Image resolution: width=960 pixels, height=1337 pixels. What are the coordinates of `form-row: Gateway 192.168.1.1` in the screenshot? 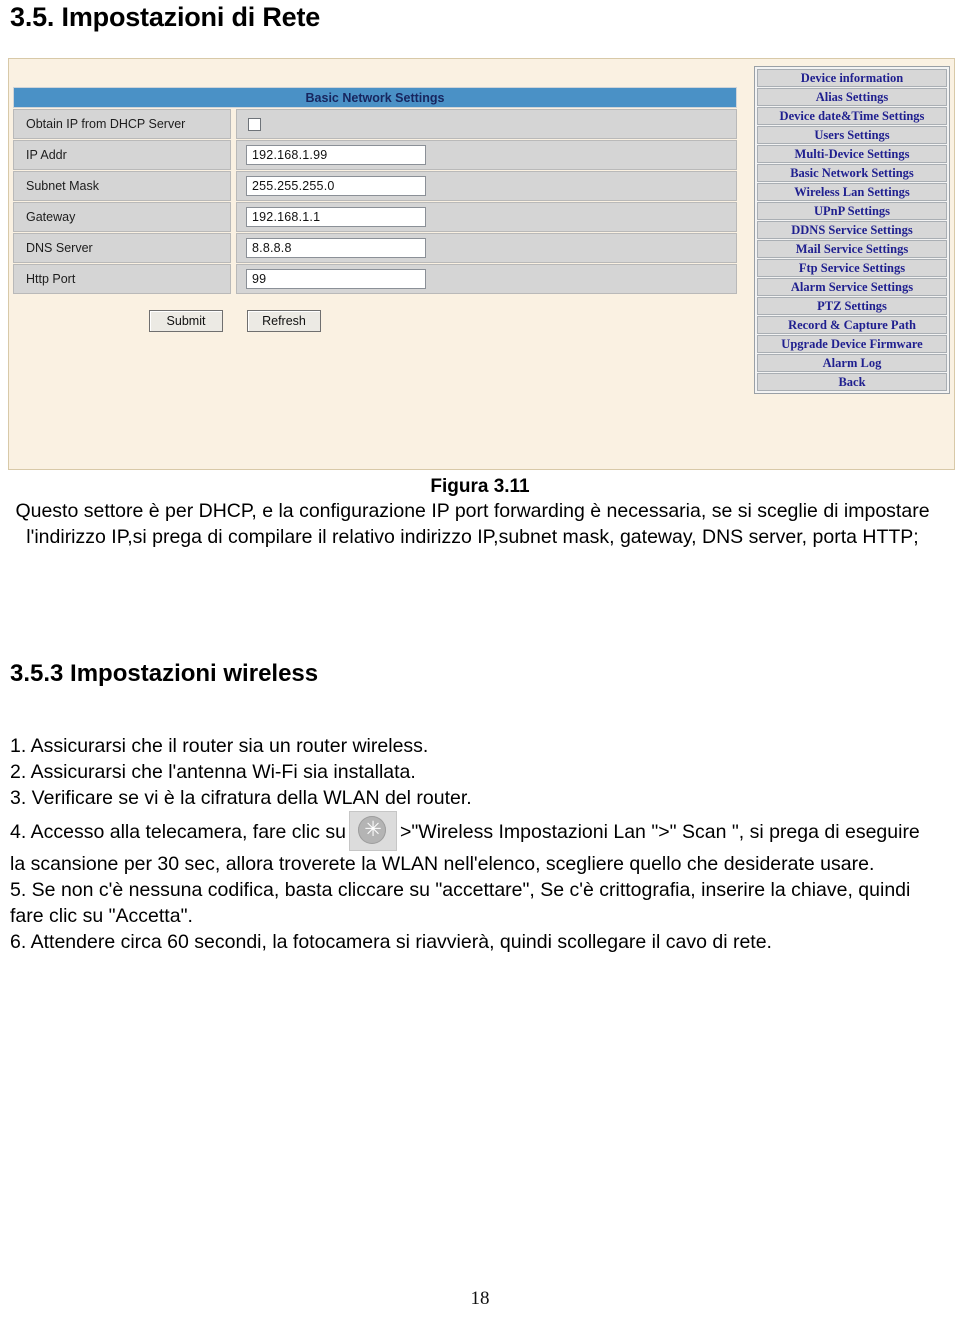 It's located at (375, 217).